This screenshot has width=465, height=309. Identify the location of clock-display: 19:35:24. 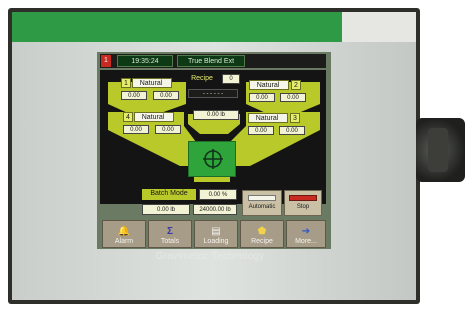
(145, 61).